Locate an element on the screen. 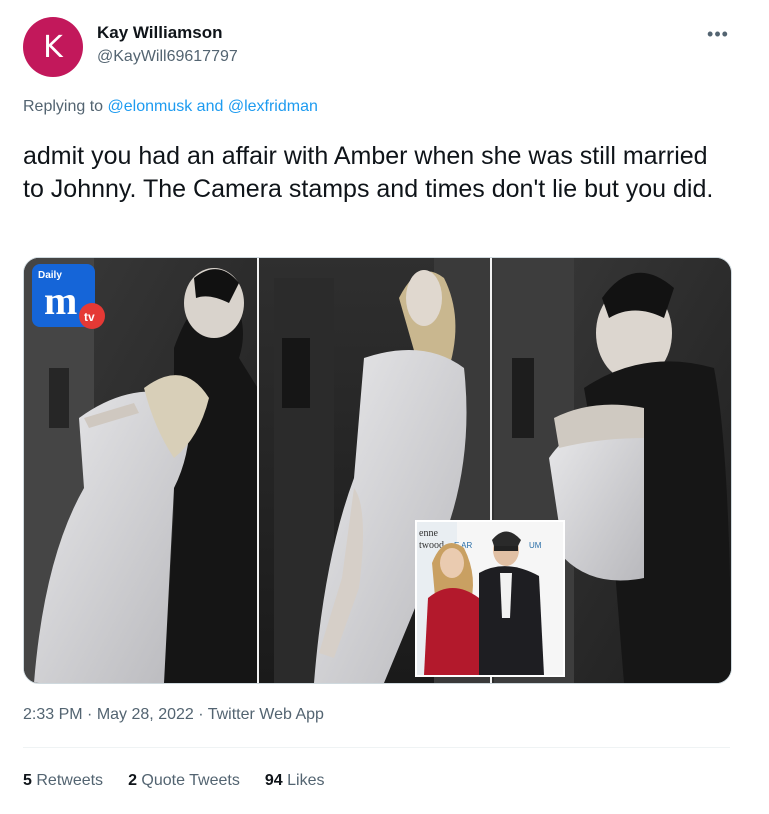 The width and height of the screenshot is (769, 814). logo-tv-text: tv is located at coordinates (89, 317).